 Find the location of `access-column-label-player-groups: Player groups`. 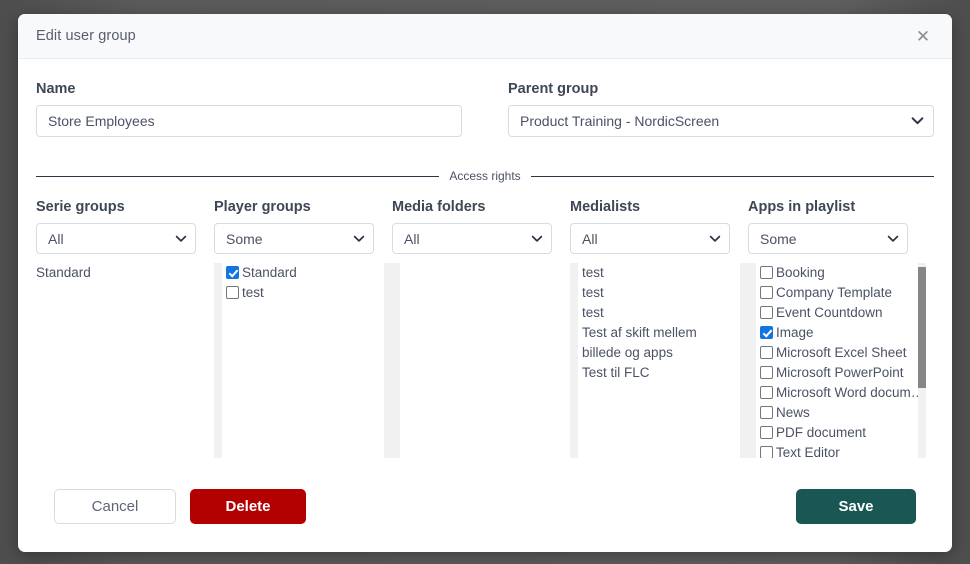

access-column-label-player-groups: Player groups is located at coordinates (262, 207).